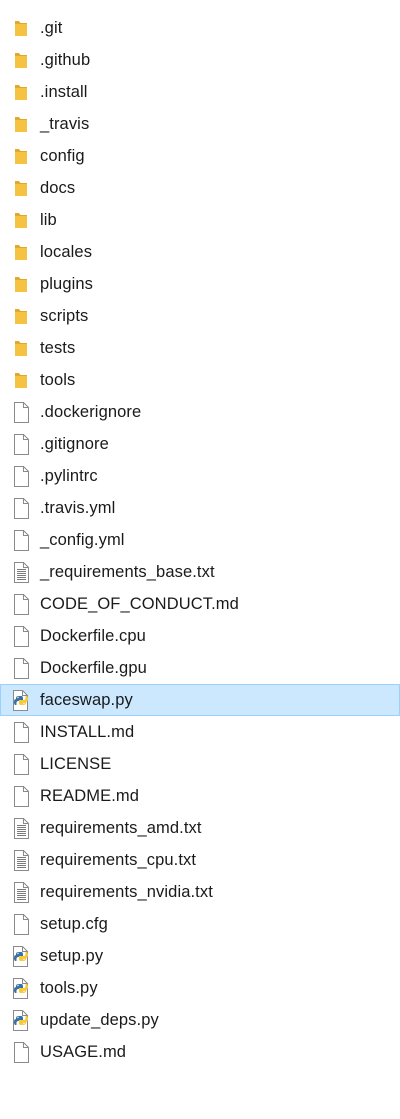 The image size is (400, 1119). I want to click on list-item: .github, so click(200, 60).